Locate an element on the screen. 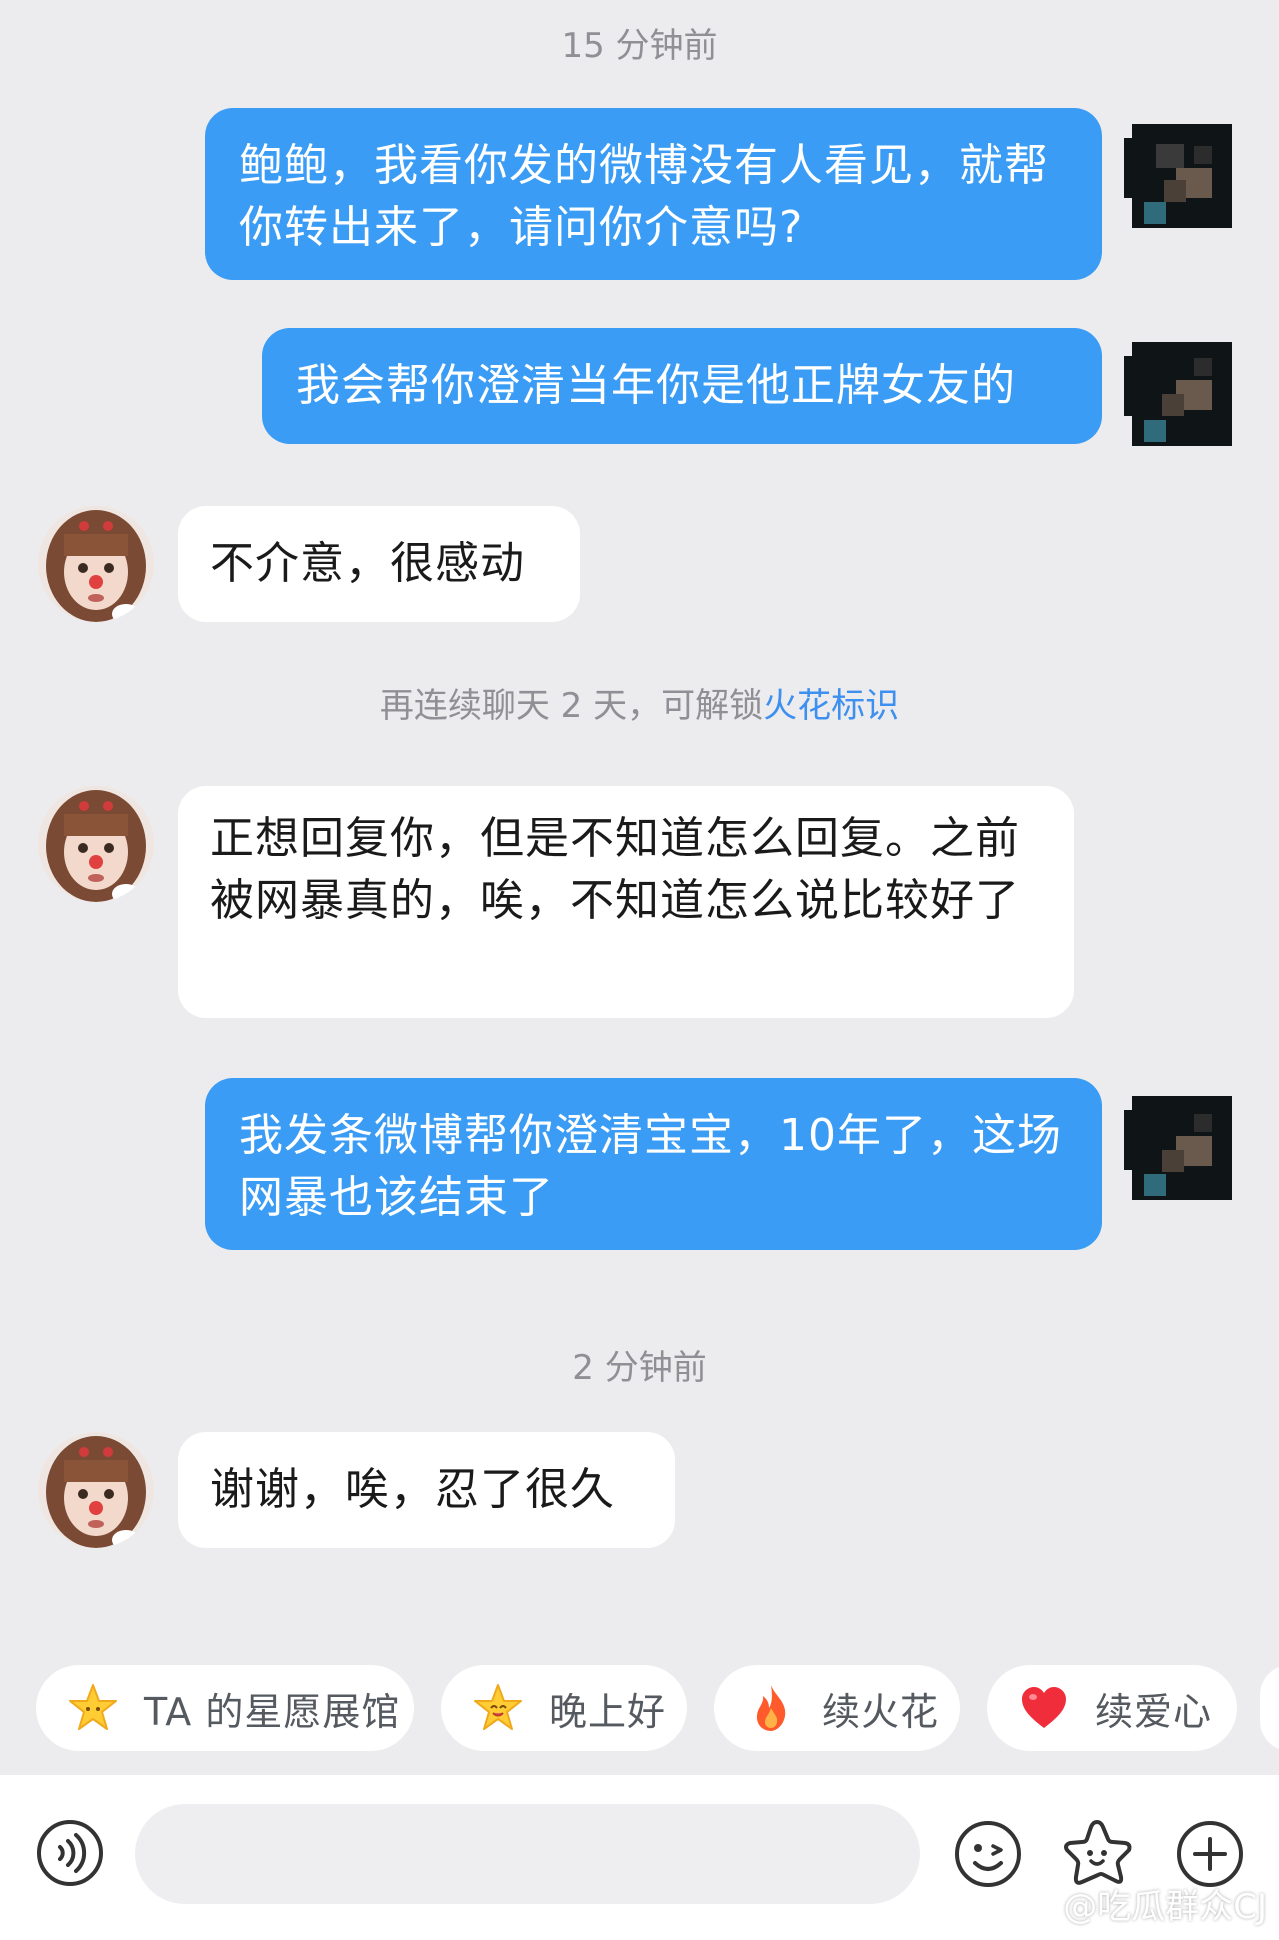  quick-reply-star-gallery: TA 的星愿展馆 is located at coordinates (225, 1708).